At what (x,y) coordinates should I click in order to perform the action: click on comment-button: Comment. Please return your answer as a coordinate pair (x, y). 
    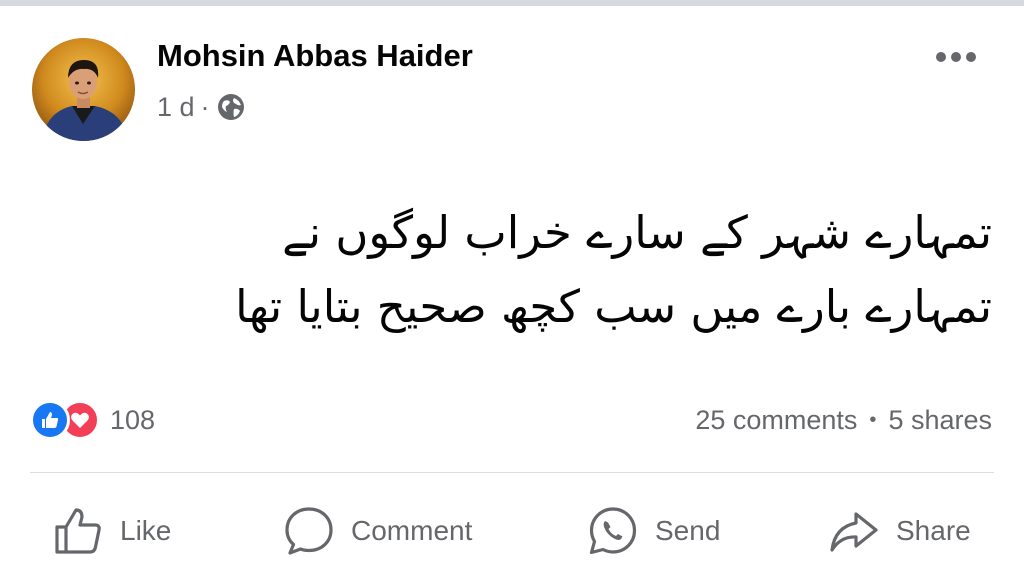
    Looking at the image, I should click on (377, 531).